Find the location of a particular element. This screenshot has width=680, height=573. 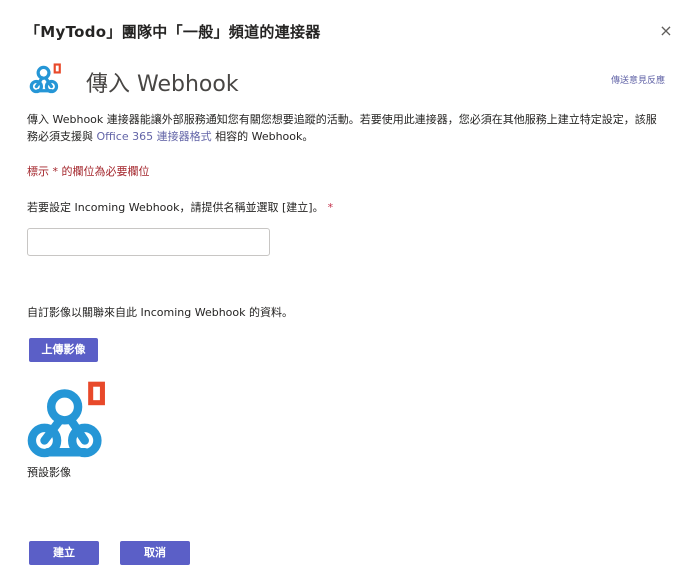

cancel-button: 取消 is located at coordinates (155, 553).